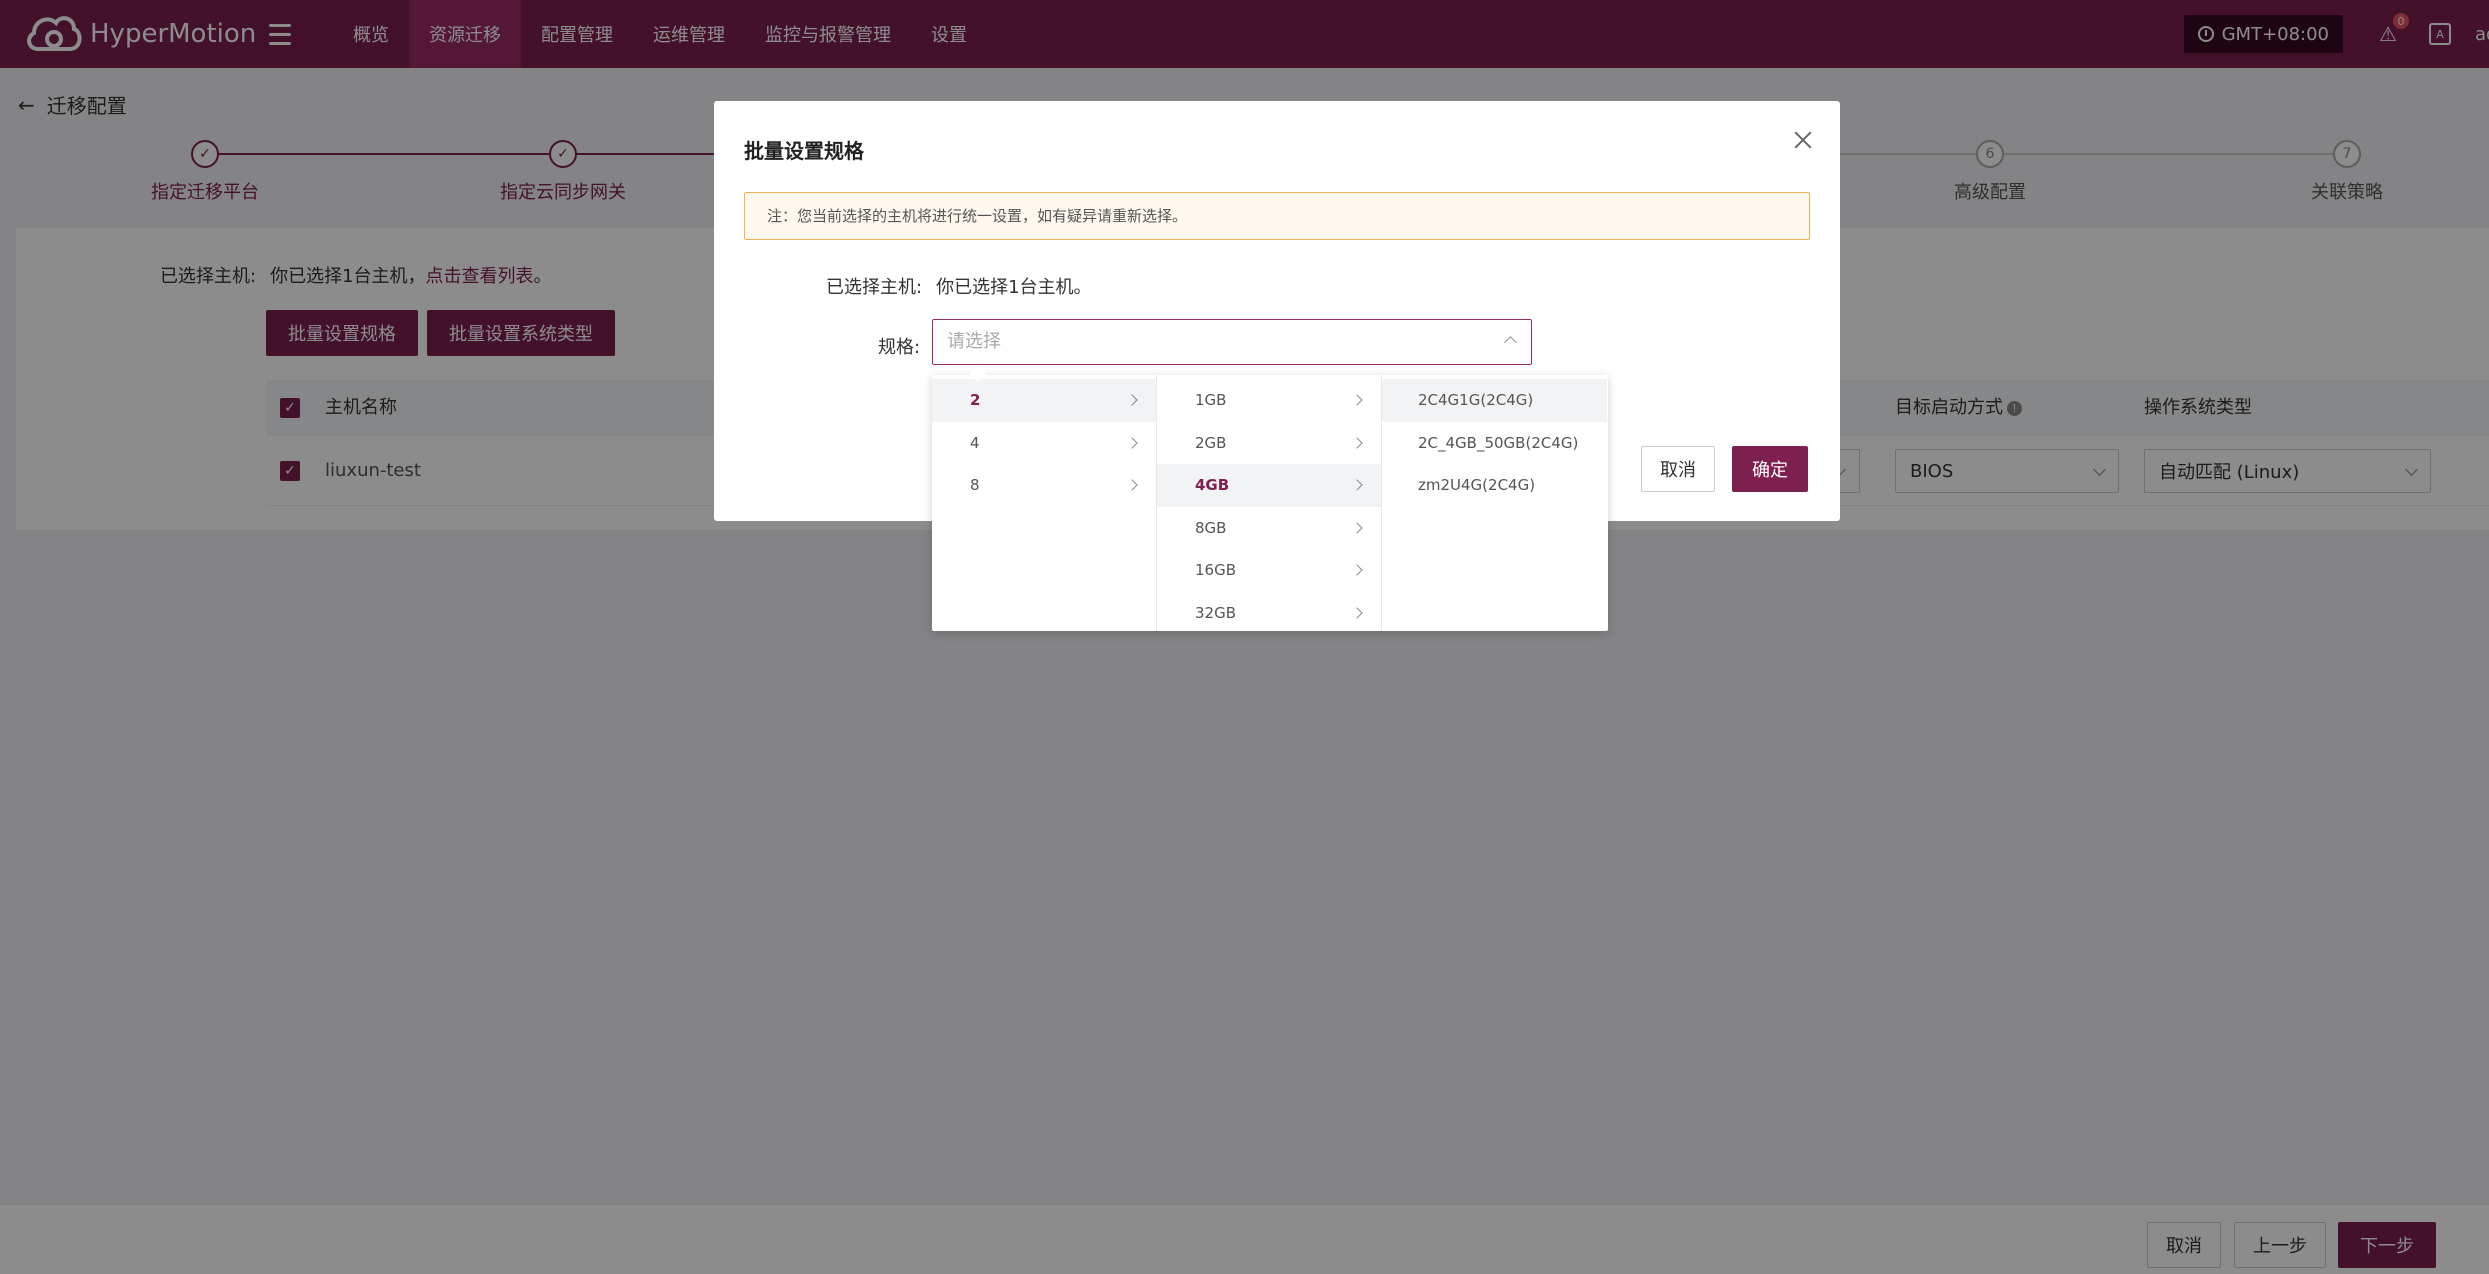 This screenshot has height=1274, width=2489. What do you see at coordinates (1269, 400) in the screenshot?
I see `memory-option: 1GB` at bounding box center [1269, 400].